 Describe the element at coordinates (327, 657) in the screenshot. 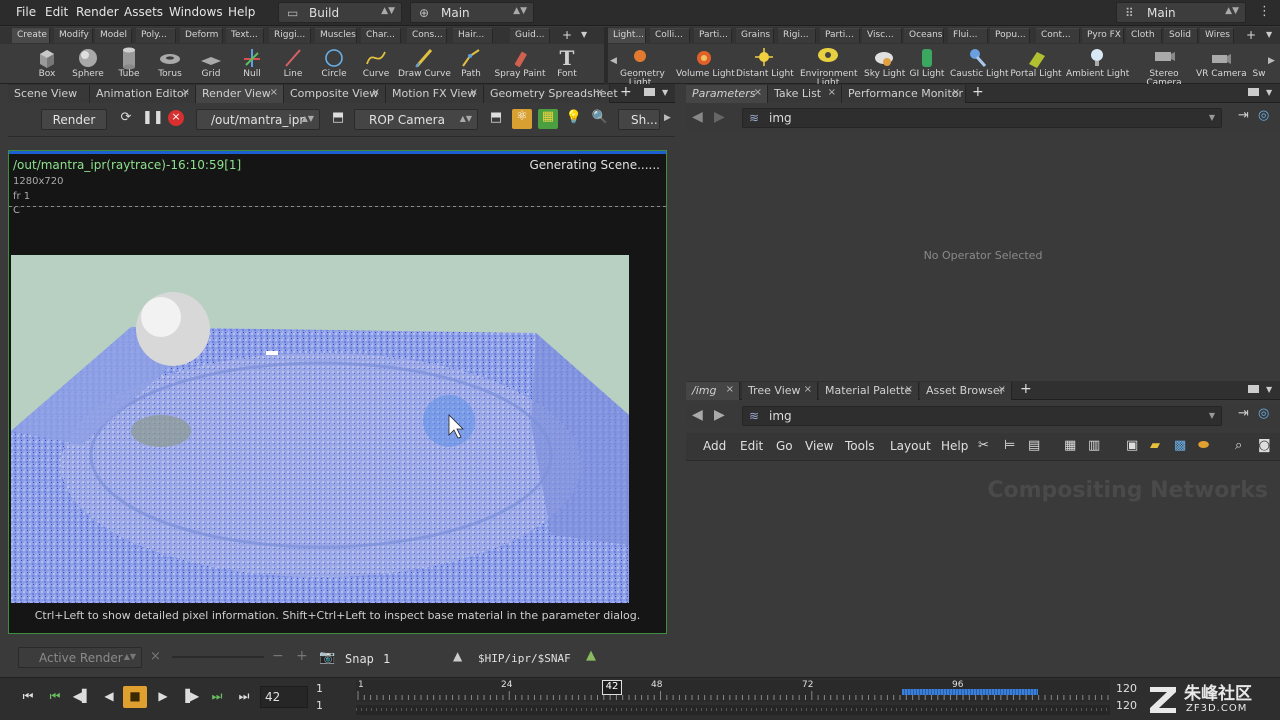

I see `camera-icon: 📷` at that location.